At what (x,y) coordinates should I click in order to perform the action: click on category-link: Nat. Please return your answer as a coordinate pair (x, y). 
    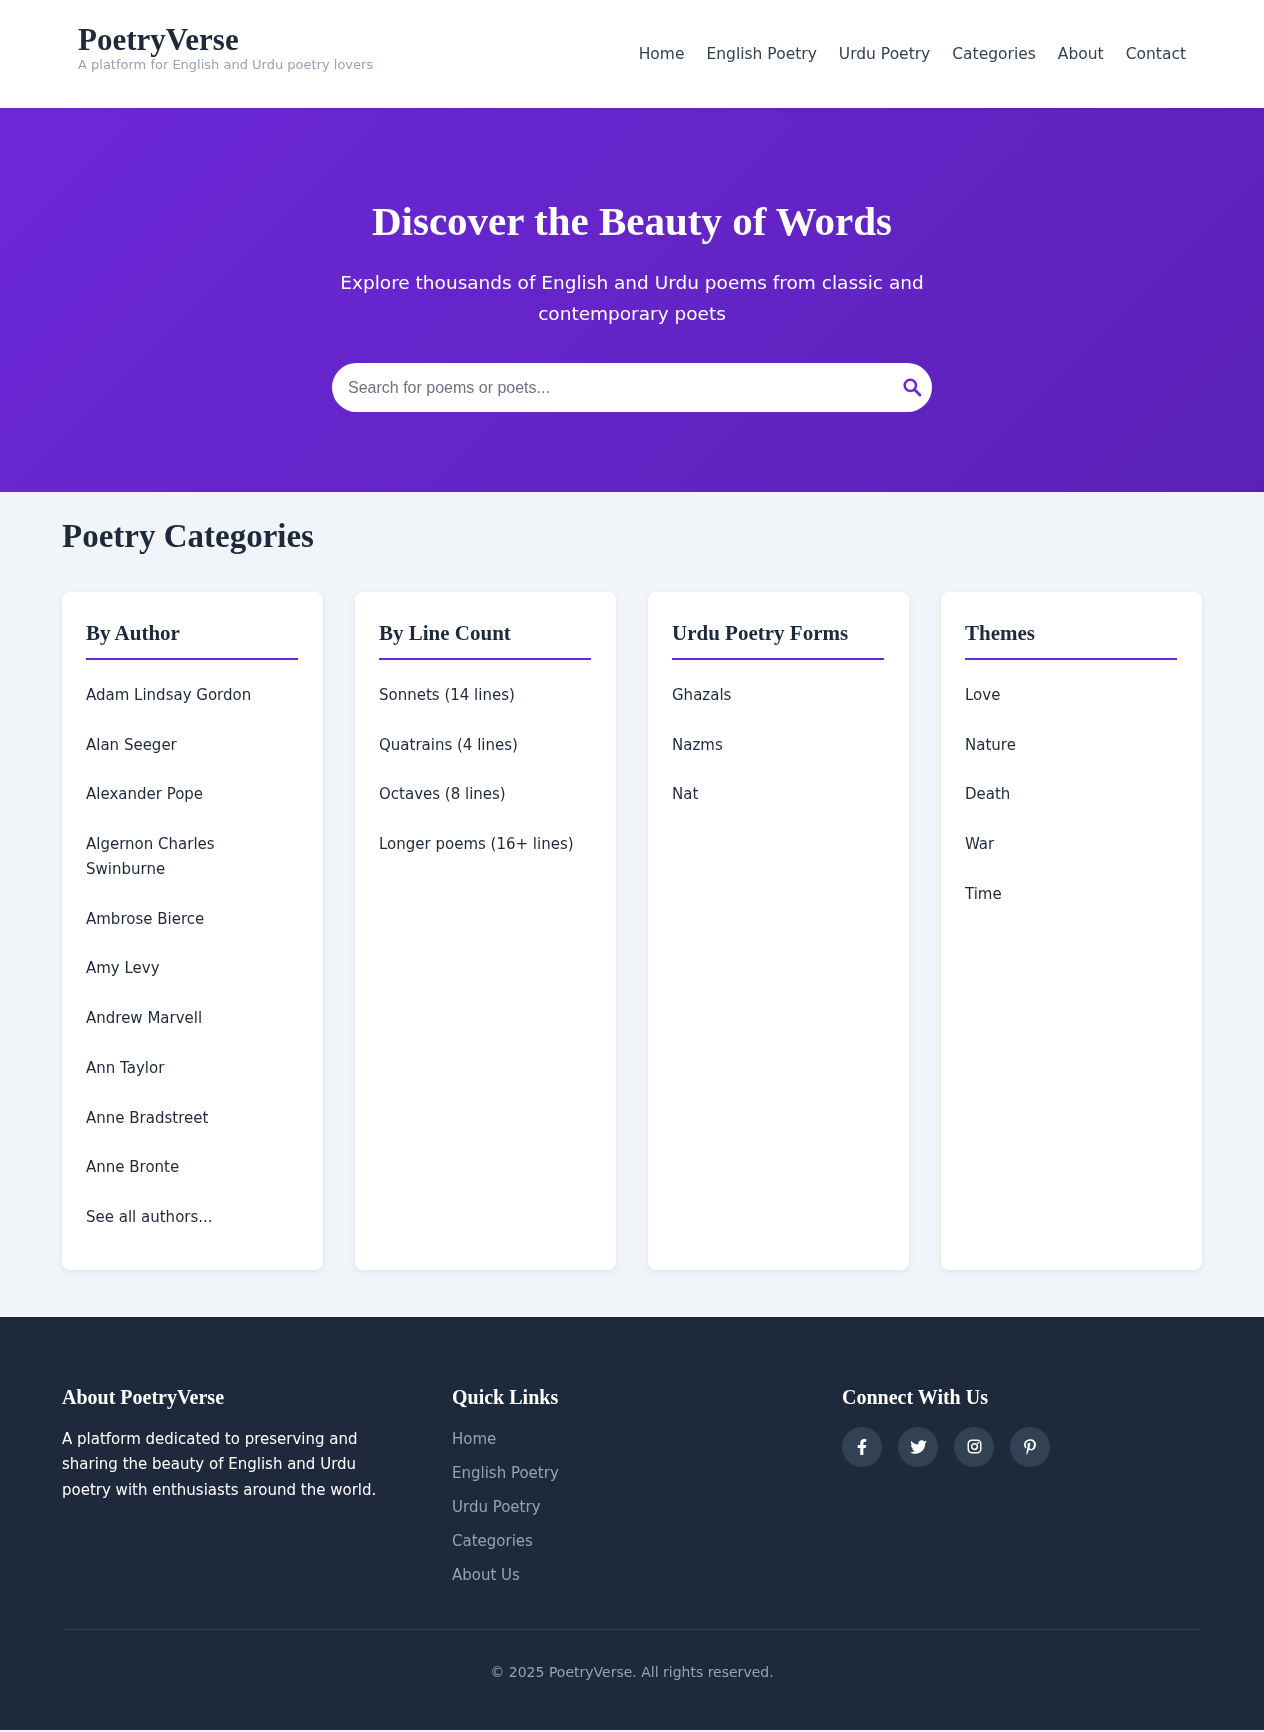
    Looking at the image, I should click on (685, 795).